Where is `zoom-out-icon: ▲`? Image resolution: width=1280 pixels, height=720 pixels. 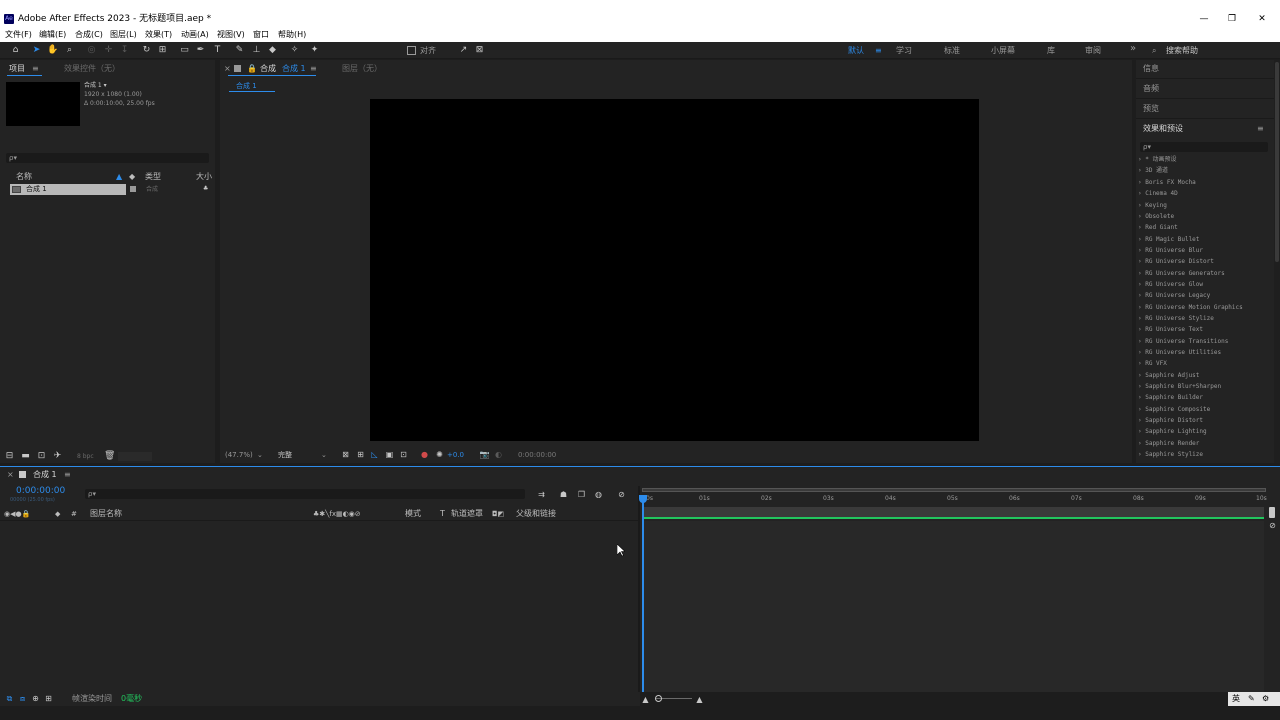 zoom-out-icon: ▲ is located at coordinates (645, 699).